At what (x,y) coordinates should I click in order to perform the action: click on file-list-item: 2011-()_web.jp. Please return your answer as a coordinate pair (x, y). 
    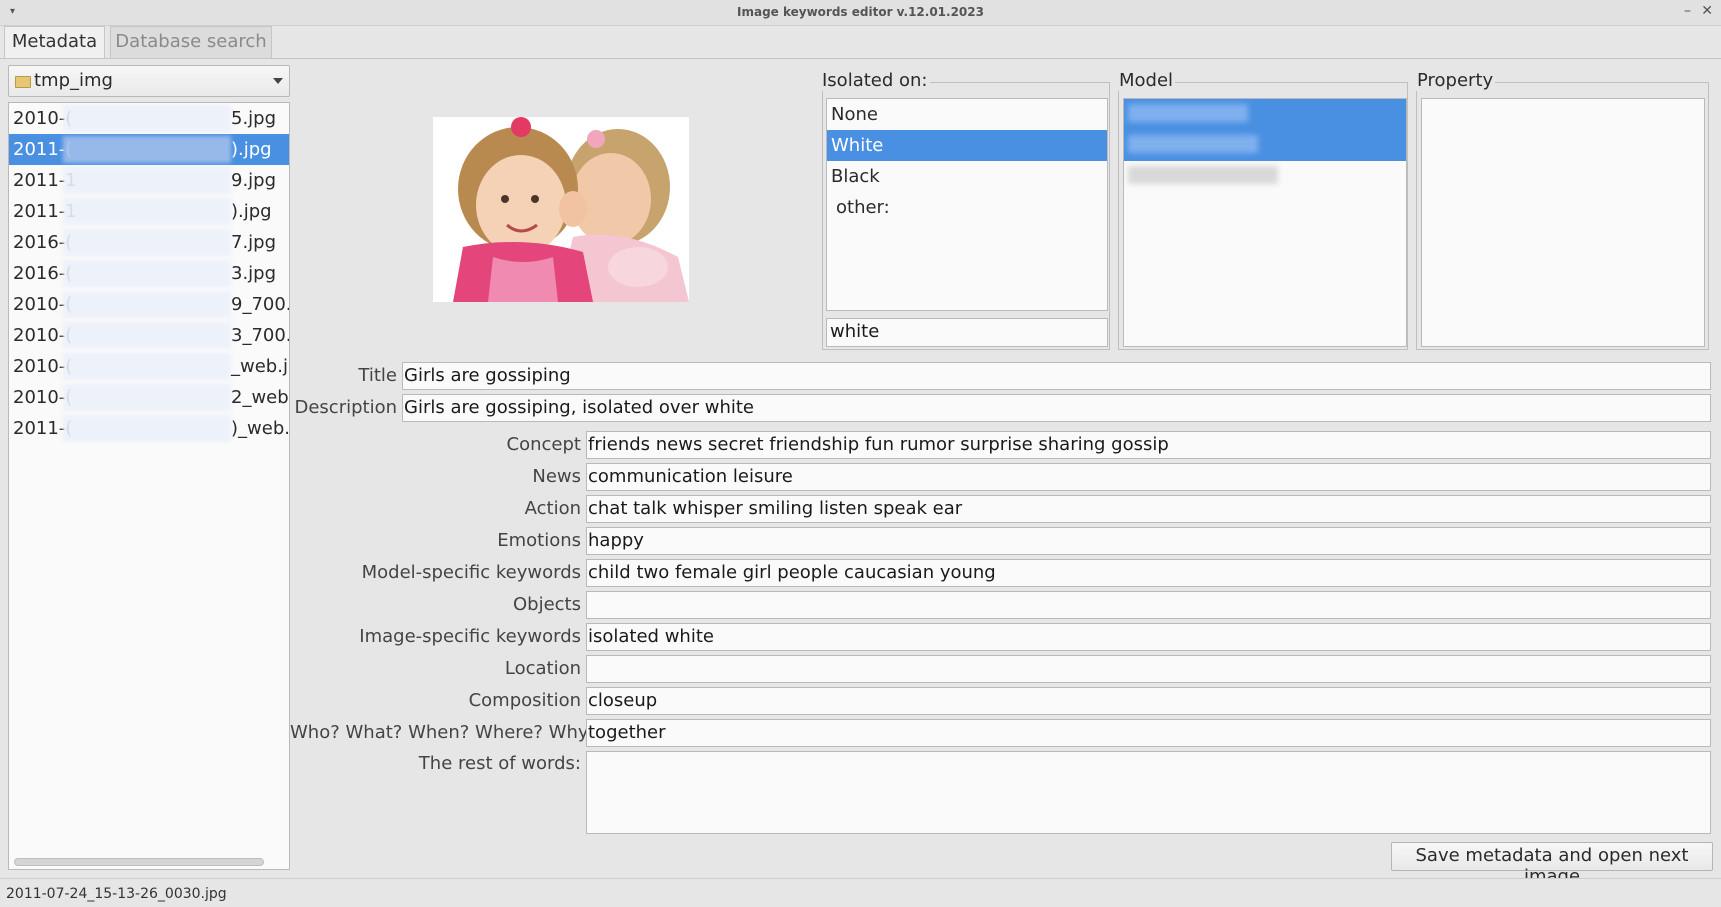
    Looking at the image, I should click on (149, 428).